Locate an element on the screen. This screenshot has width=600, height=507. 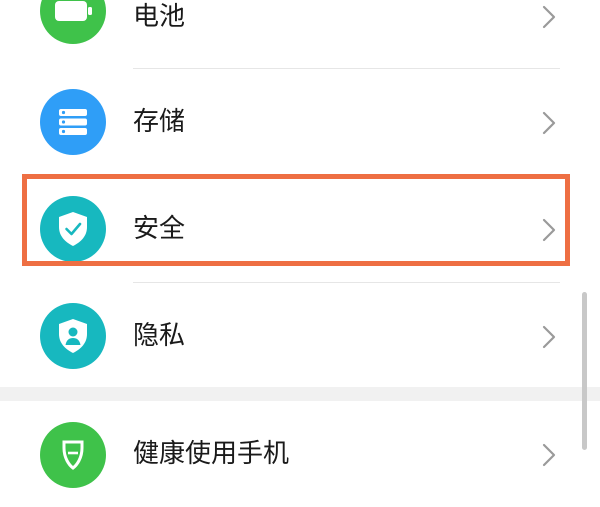
health-icon is located at coordinates (73, 455).